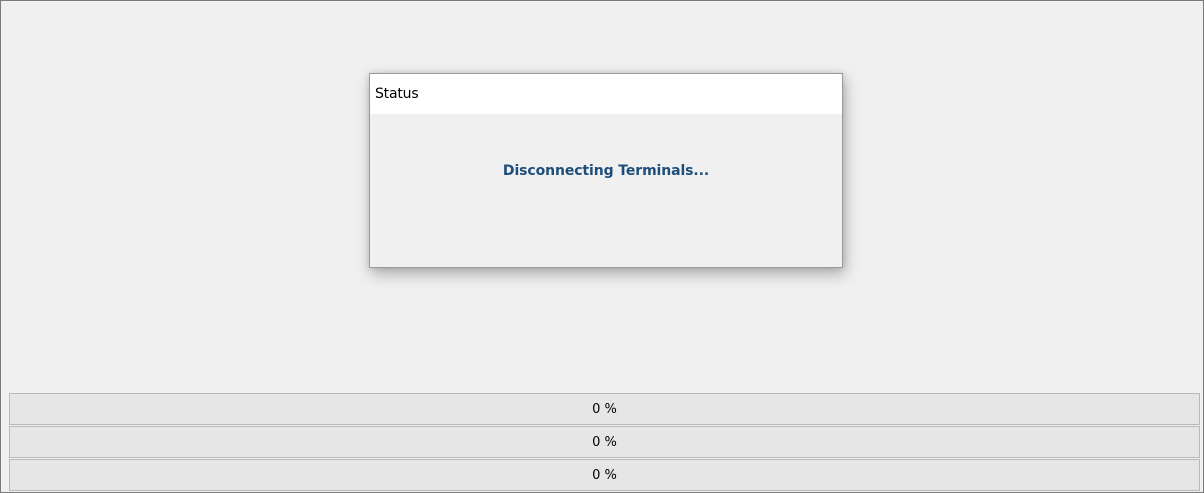  Describe the element at coordinates (606, 94) in the screenshot. I see `dialog-titlebar: Status` at that location.